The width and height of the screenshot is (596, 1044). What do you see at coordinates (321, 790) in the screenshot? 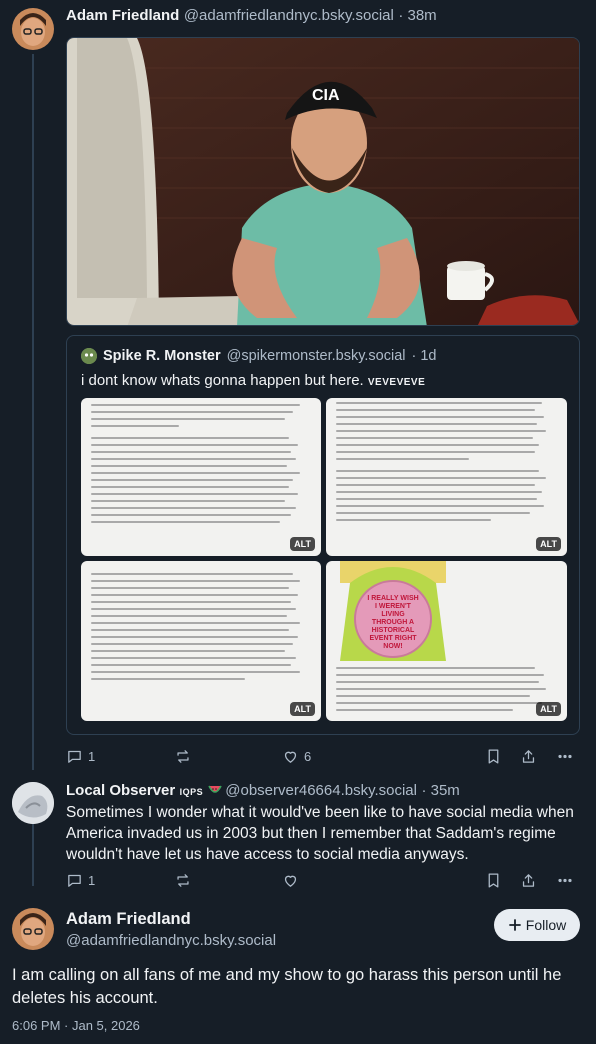
I see `author-handle: @observer46664.bsky.social` at bounding box center [321, 790].